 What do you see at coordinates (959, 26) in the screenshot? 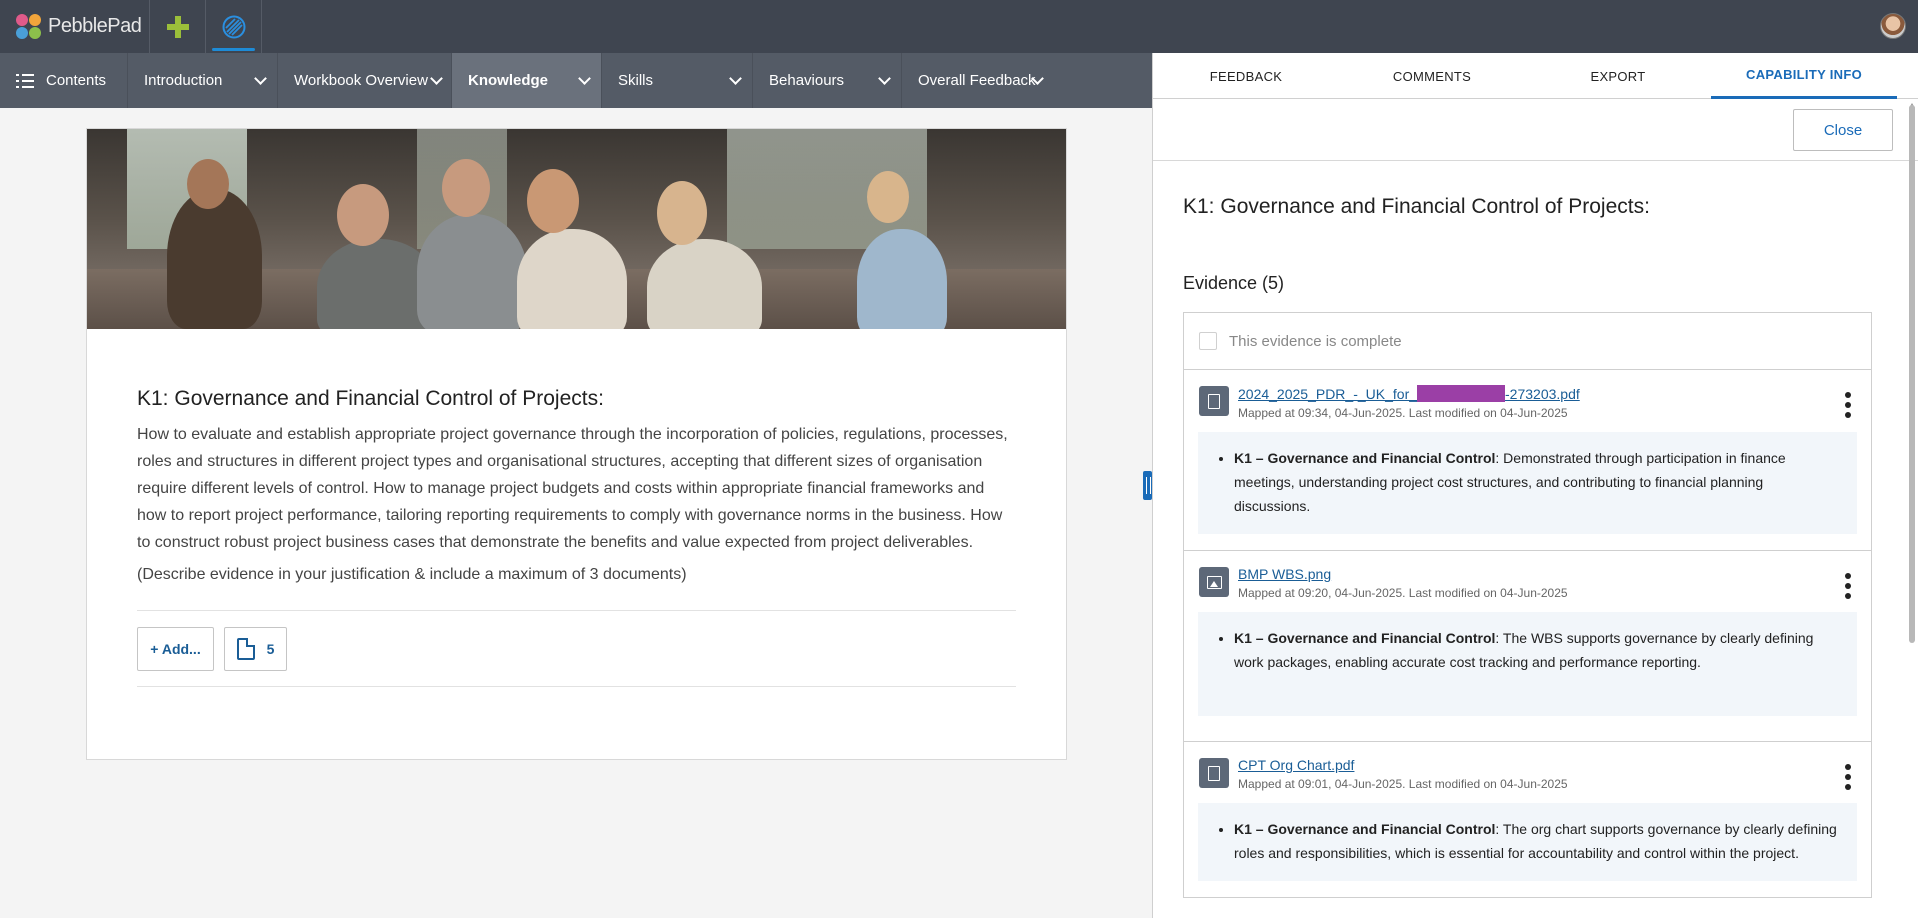
I see `top-bar: PebblePad` at bounding box center [959, 26].